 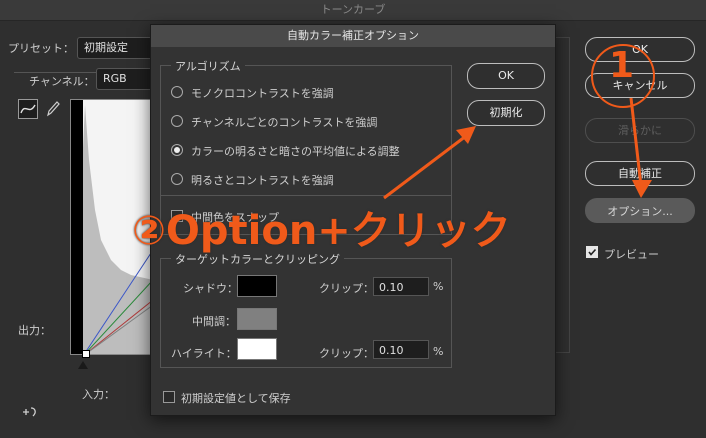 I want to click on step2-label: ②Option+クリック, so click(x=321, y=231).